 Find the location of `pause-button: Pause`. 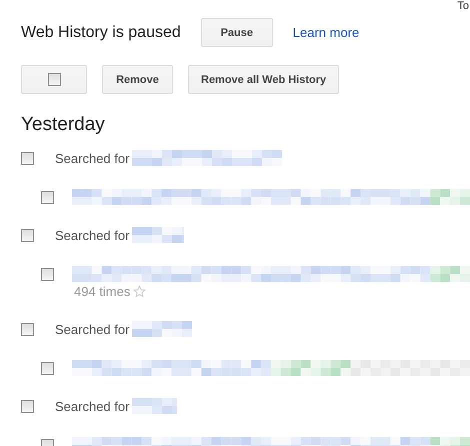

pause-button: Pause is located at coordinates (236, 32).